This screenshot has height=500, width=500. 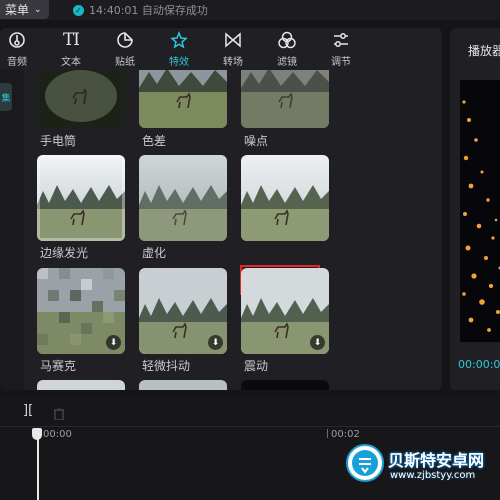 I want to click on tab-label: 特效, so click(x=179, y=62).